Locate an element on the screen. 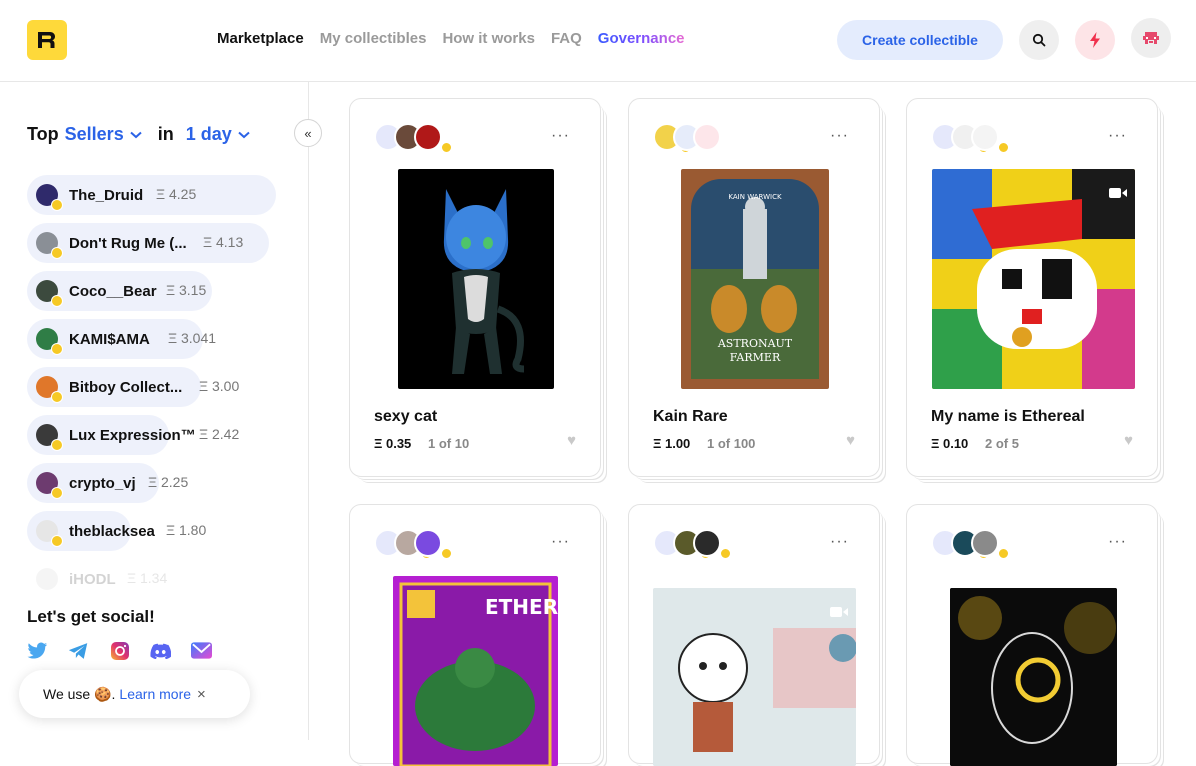 This screenshot has width=1196, height=766. nav-how-it-works: How it works is located at coordinates (488, 38).